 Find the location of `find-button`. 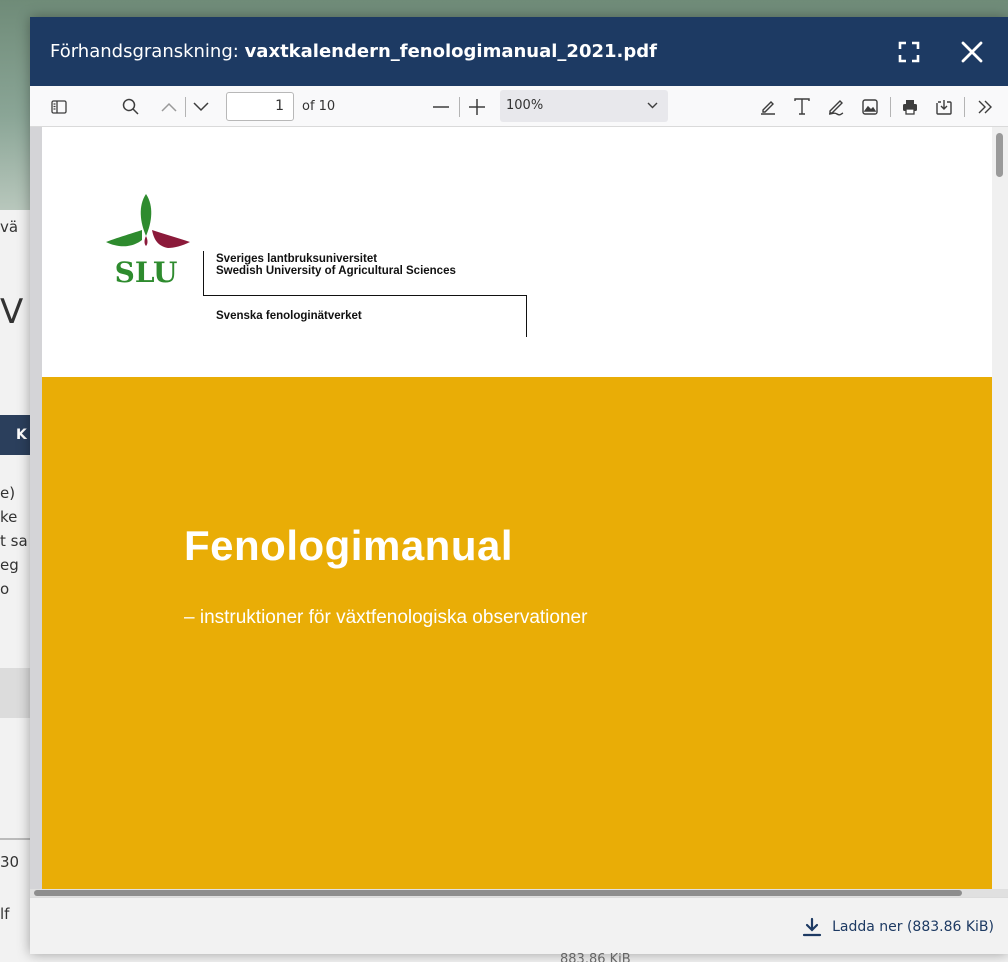

find-button is located at coordinates (130, 106).